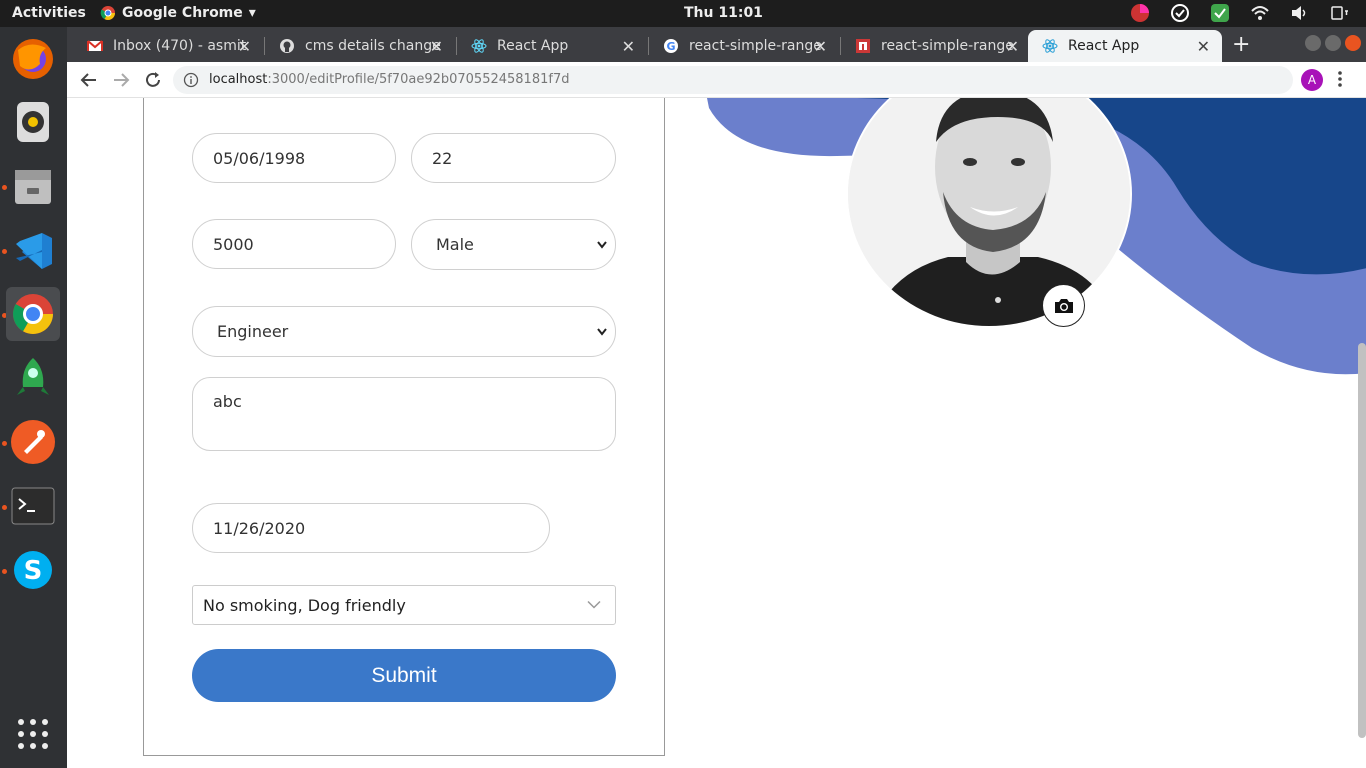  I want to click on forward-button, so click(121, 80).